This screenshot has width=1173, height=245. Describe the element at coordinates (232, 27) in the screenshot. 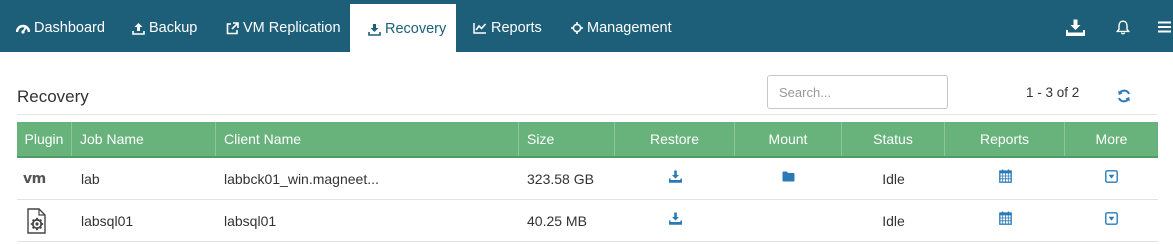

I see `external-link-icon` at that location.